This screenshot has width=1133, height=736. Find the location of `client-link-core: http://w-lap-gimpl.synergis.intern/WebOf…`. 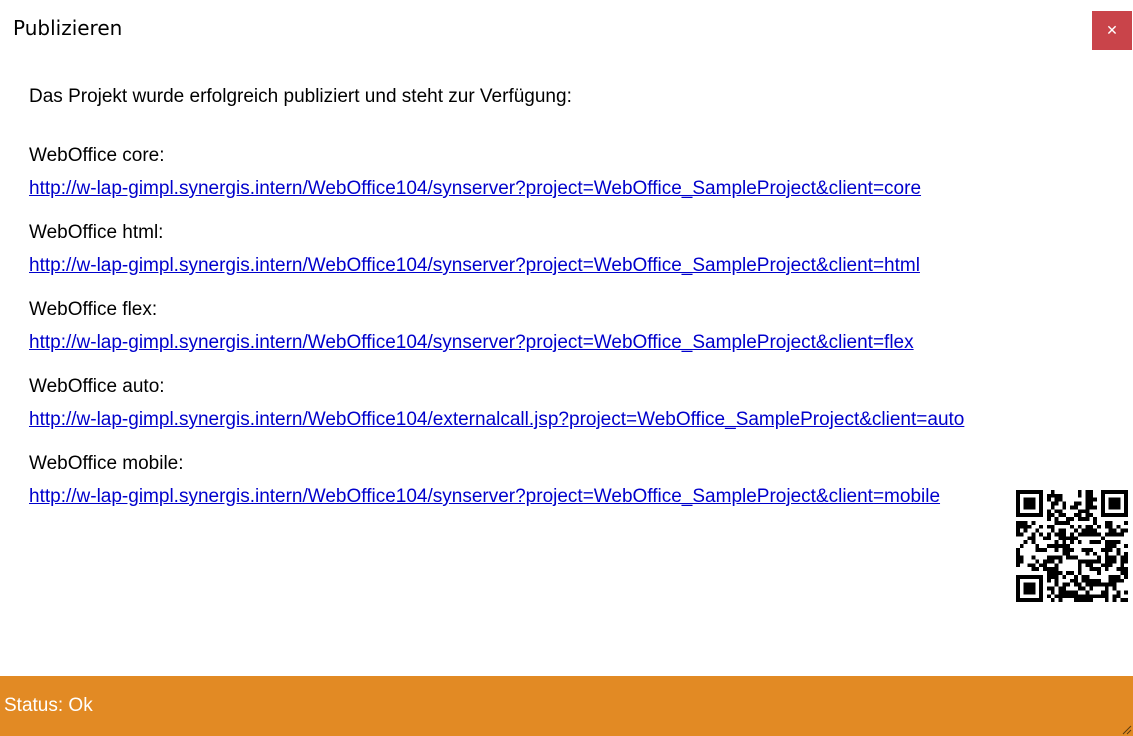

client-link-core: http://w-lap-gimpl.synergis.intern/WebOf… is located at coordinates (475, 189).